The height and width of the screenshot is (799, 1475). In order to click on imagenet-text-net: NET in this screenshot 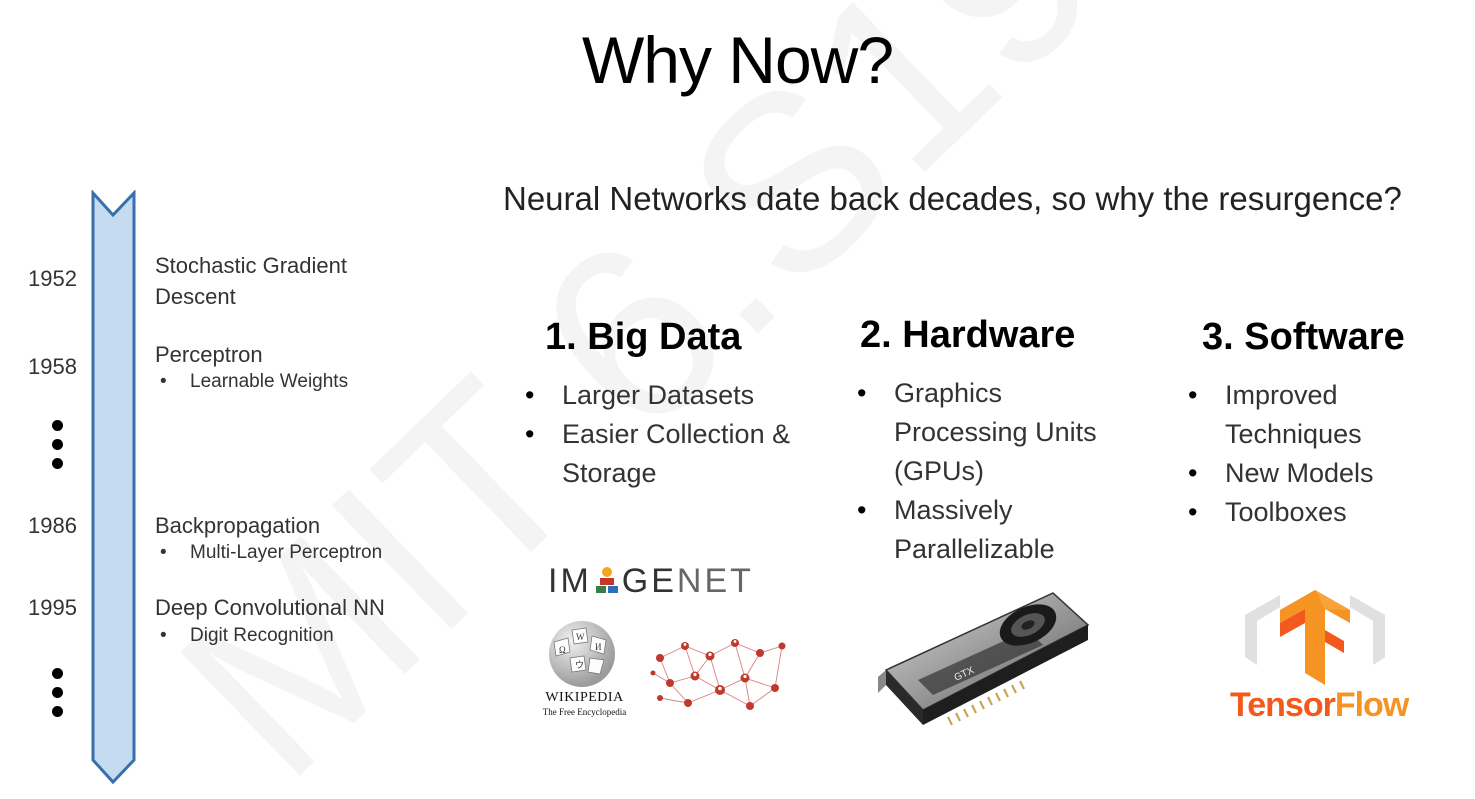, I will do `click(715, 581)`.